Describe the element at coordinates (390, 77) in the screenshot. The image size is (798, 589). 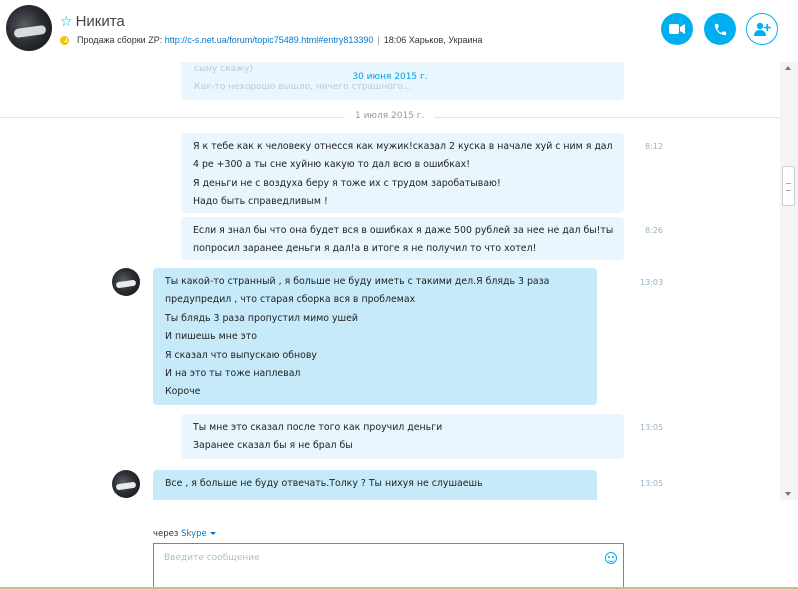
I see `sticky-date-header: 30 июня 2015 г.` at that location.